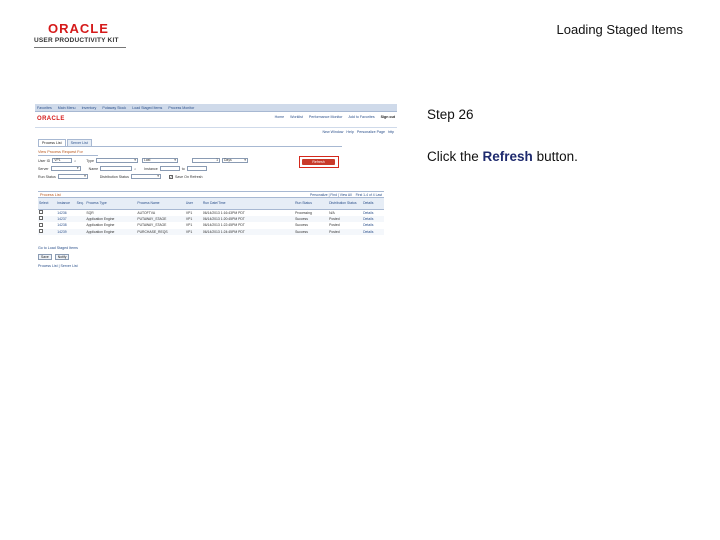 This screenshot has height=540, width=720. What do you see at coordinates (193, 204) in the screenshot?
I see `column-header: User` at bounding box center [193, 204].